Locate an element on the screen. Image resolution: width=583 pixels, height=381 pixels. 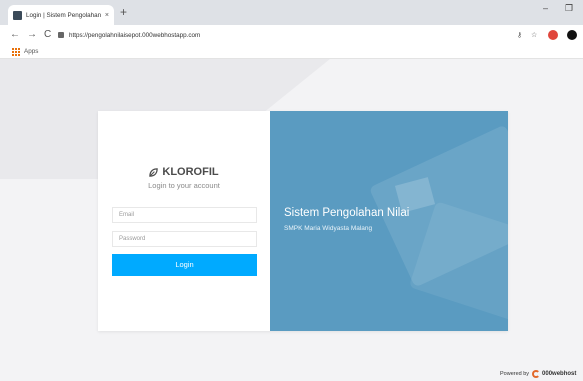
tab-bar: Login | Sistem Pengolahan Nilai × + – ❐ is located at coordinates (291, 12).